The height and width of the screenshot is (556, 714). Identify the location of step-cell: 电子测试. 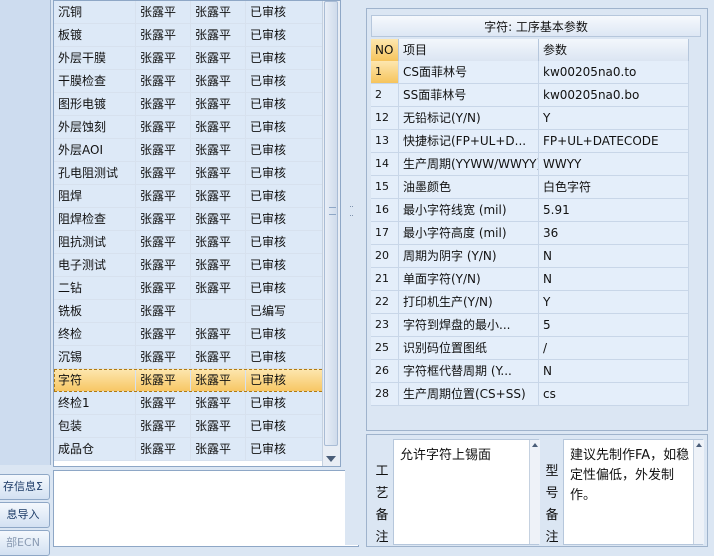
(95, 265).